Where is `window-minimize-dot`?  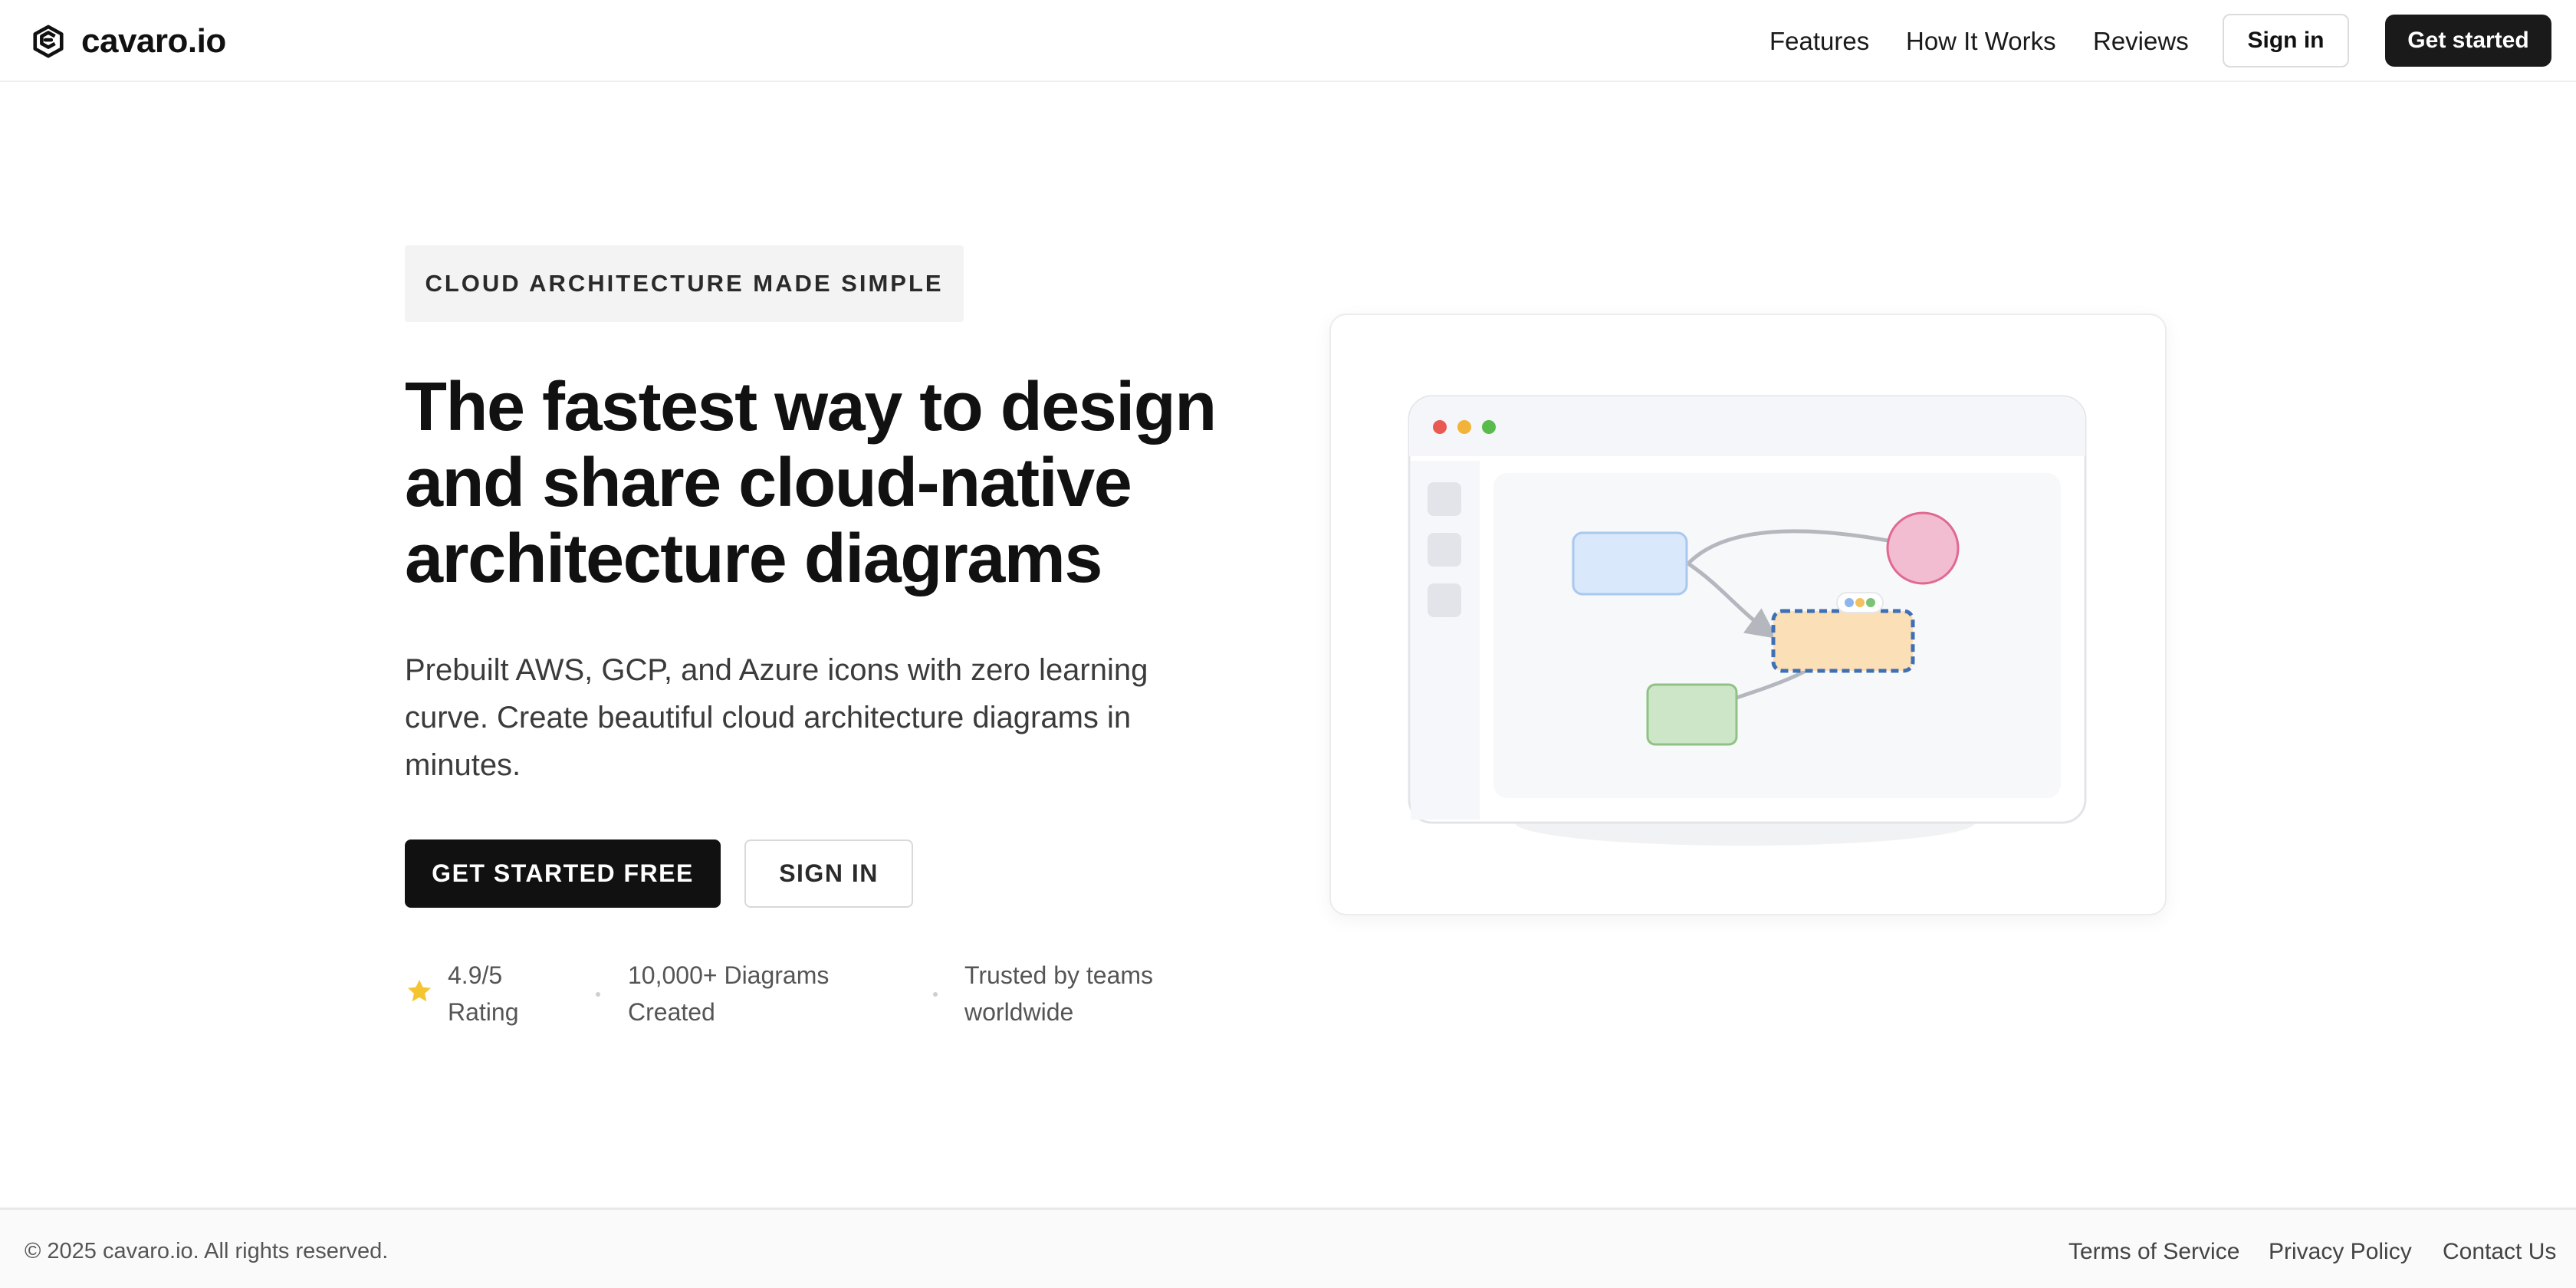 window-minimize-dot is located at coordinates (1464, 427).